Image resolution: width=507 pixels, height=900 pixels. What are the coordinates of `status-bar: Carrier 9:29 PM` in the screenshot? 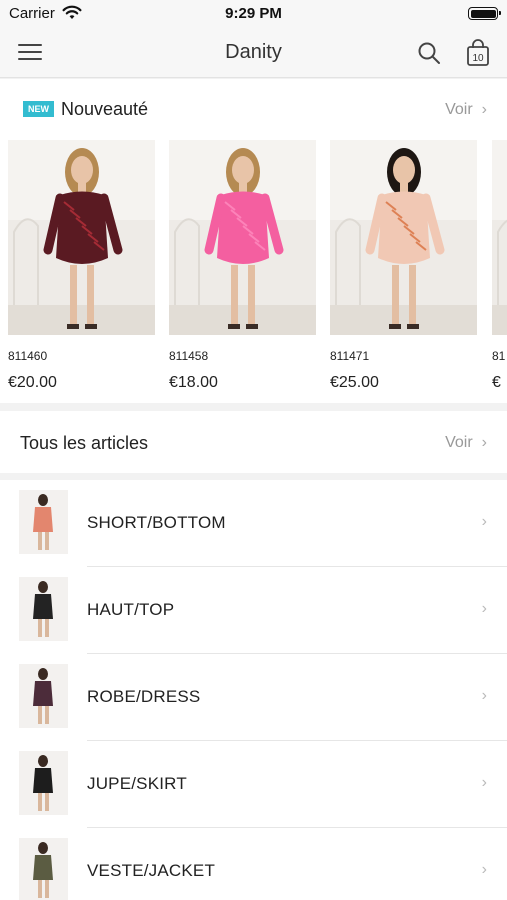 It's located at (253, 14).